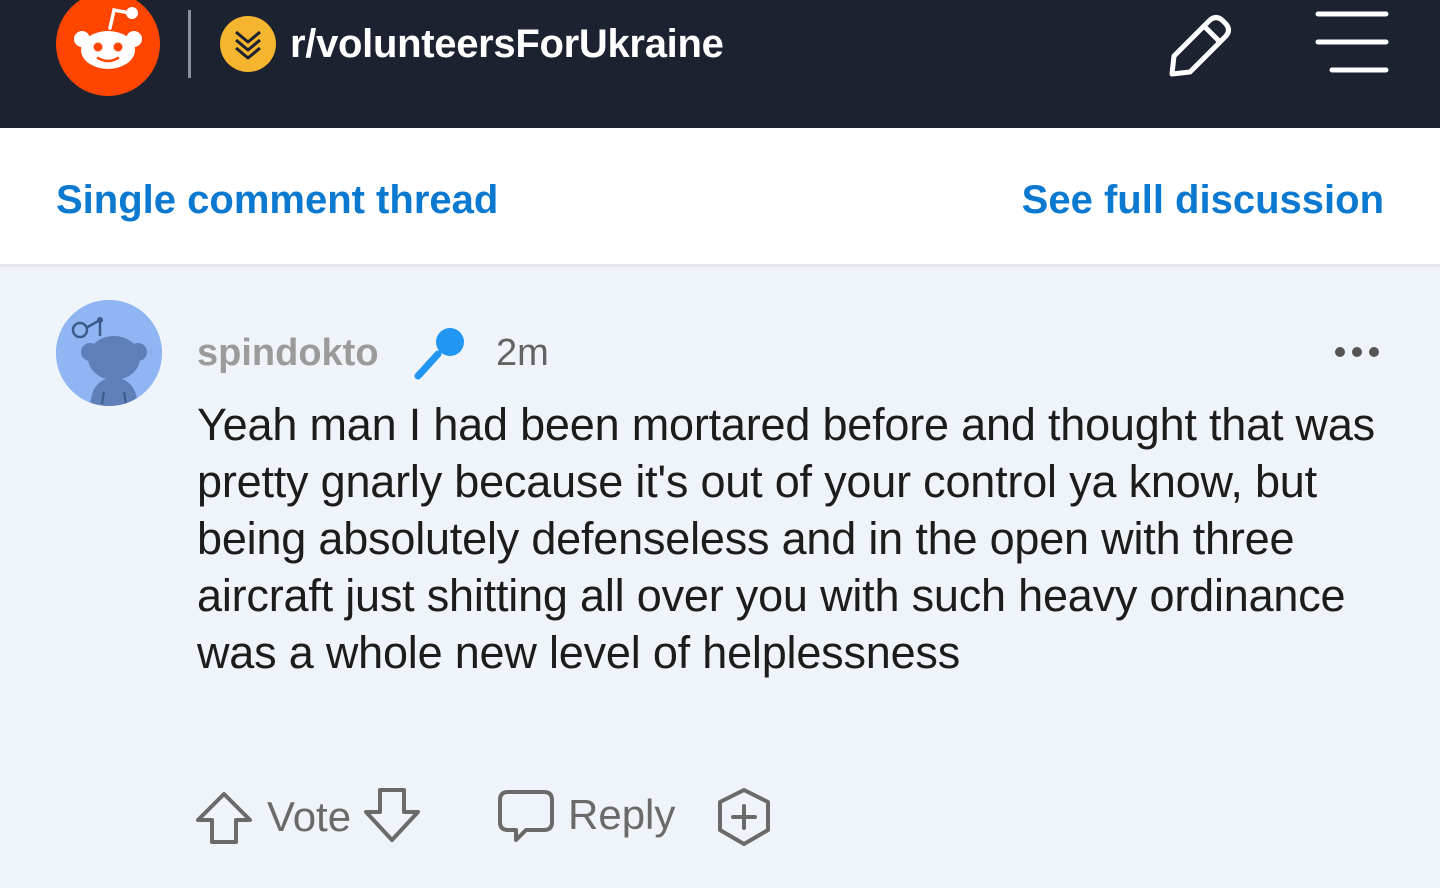  I want to click on header-divider, so click(189, 44).